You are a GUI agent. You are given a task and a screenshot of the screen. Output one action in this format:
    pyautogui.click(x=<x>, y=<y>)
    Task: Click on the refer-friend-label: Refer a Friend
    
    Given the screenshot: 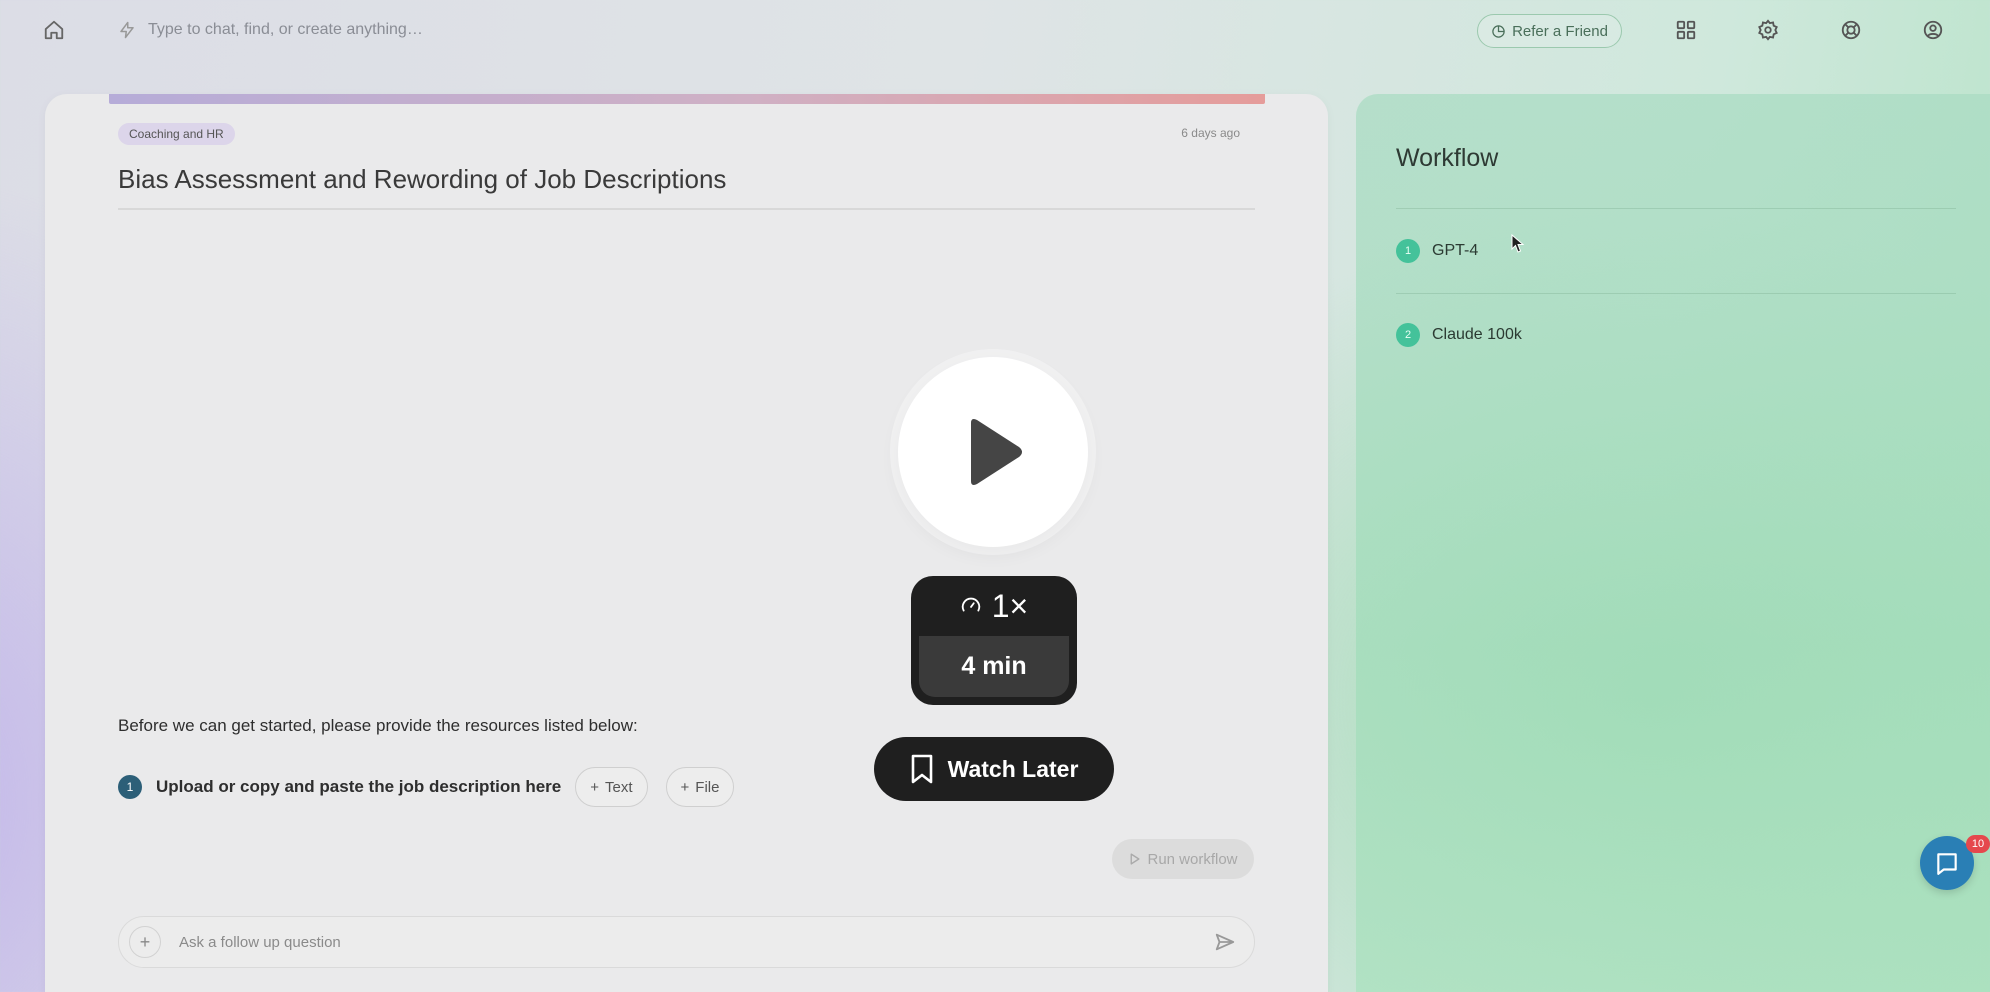 What is the action you would take?
    pyautogui.click(x=1560, y=31)
    